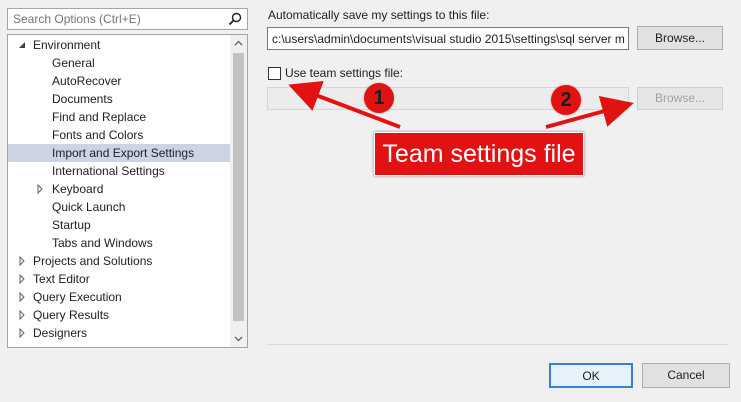 The image size is (741, 402). Describe the element at coordinates (566, 100) in the screenshot. I see `annotation-marker-2: 2` at that location.